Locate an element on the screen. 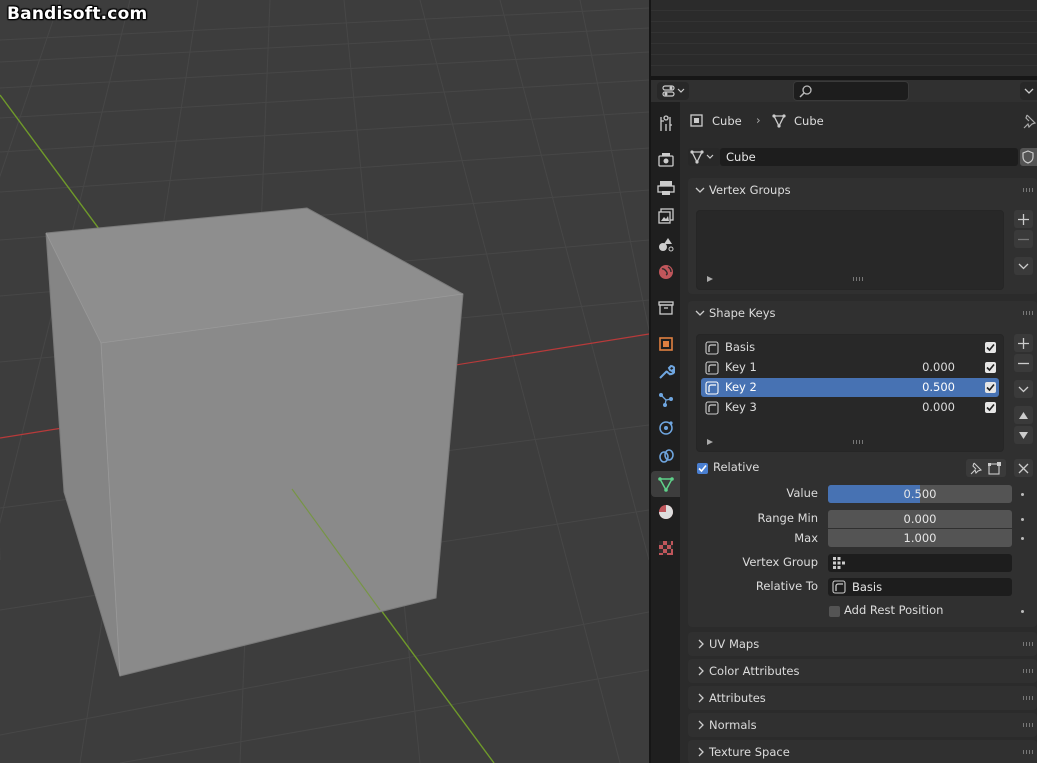  add-rest-position-label: Add Rest Position is located at coordinates (893, 610).